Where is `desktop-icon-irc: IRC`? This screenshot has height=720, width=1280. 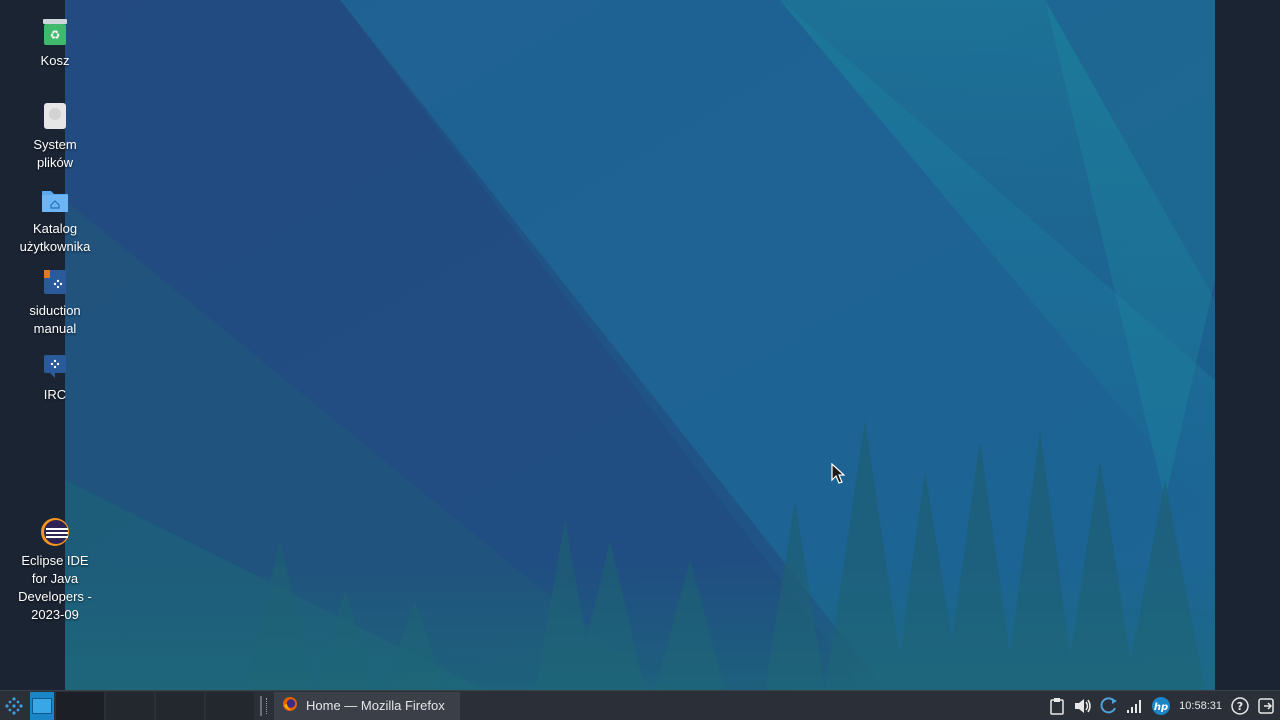
desktop-icon-irc: IRC is located at coordinates (55, 377).